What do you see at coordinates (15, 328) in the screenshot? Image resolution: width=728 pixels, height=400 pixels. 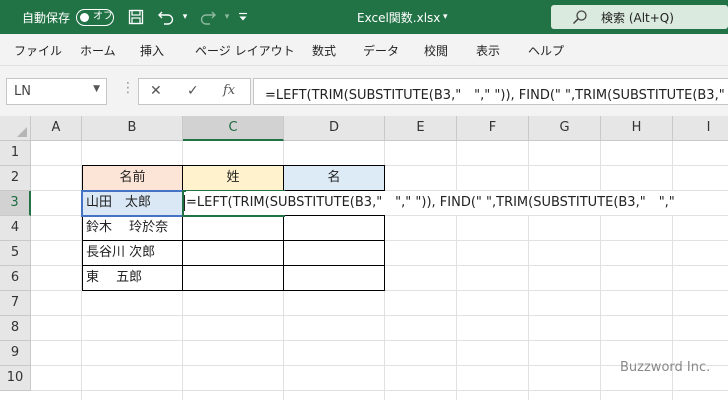 I see `row-header-8: 8` at bounding box center [15, 328].